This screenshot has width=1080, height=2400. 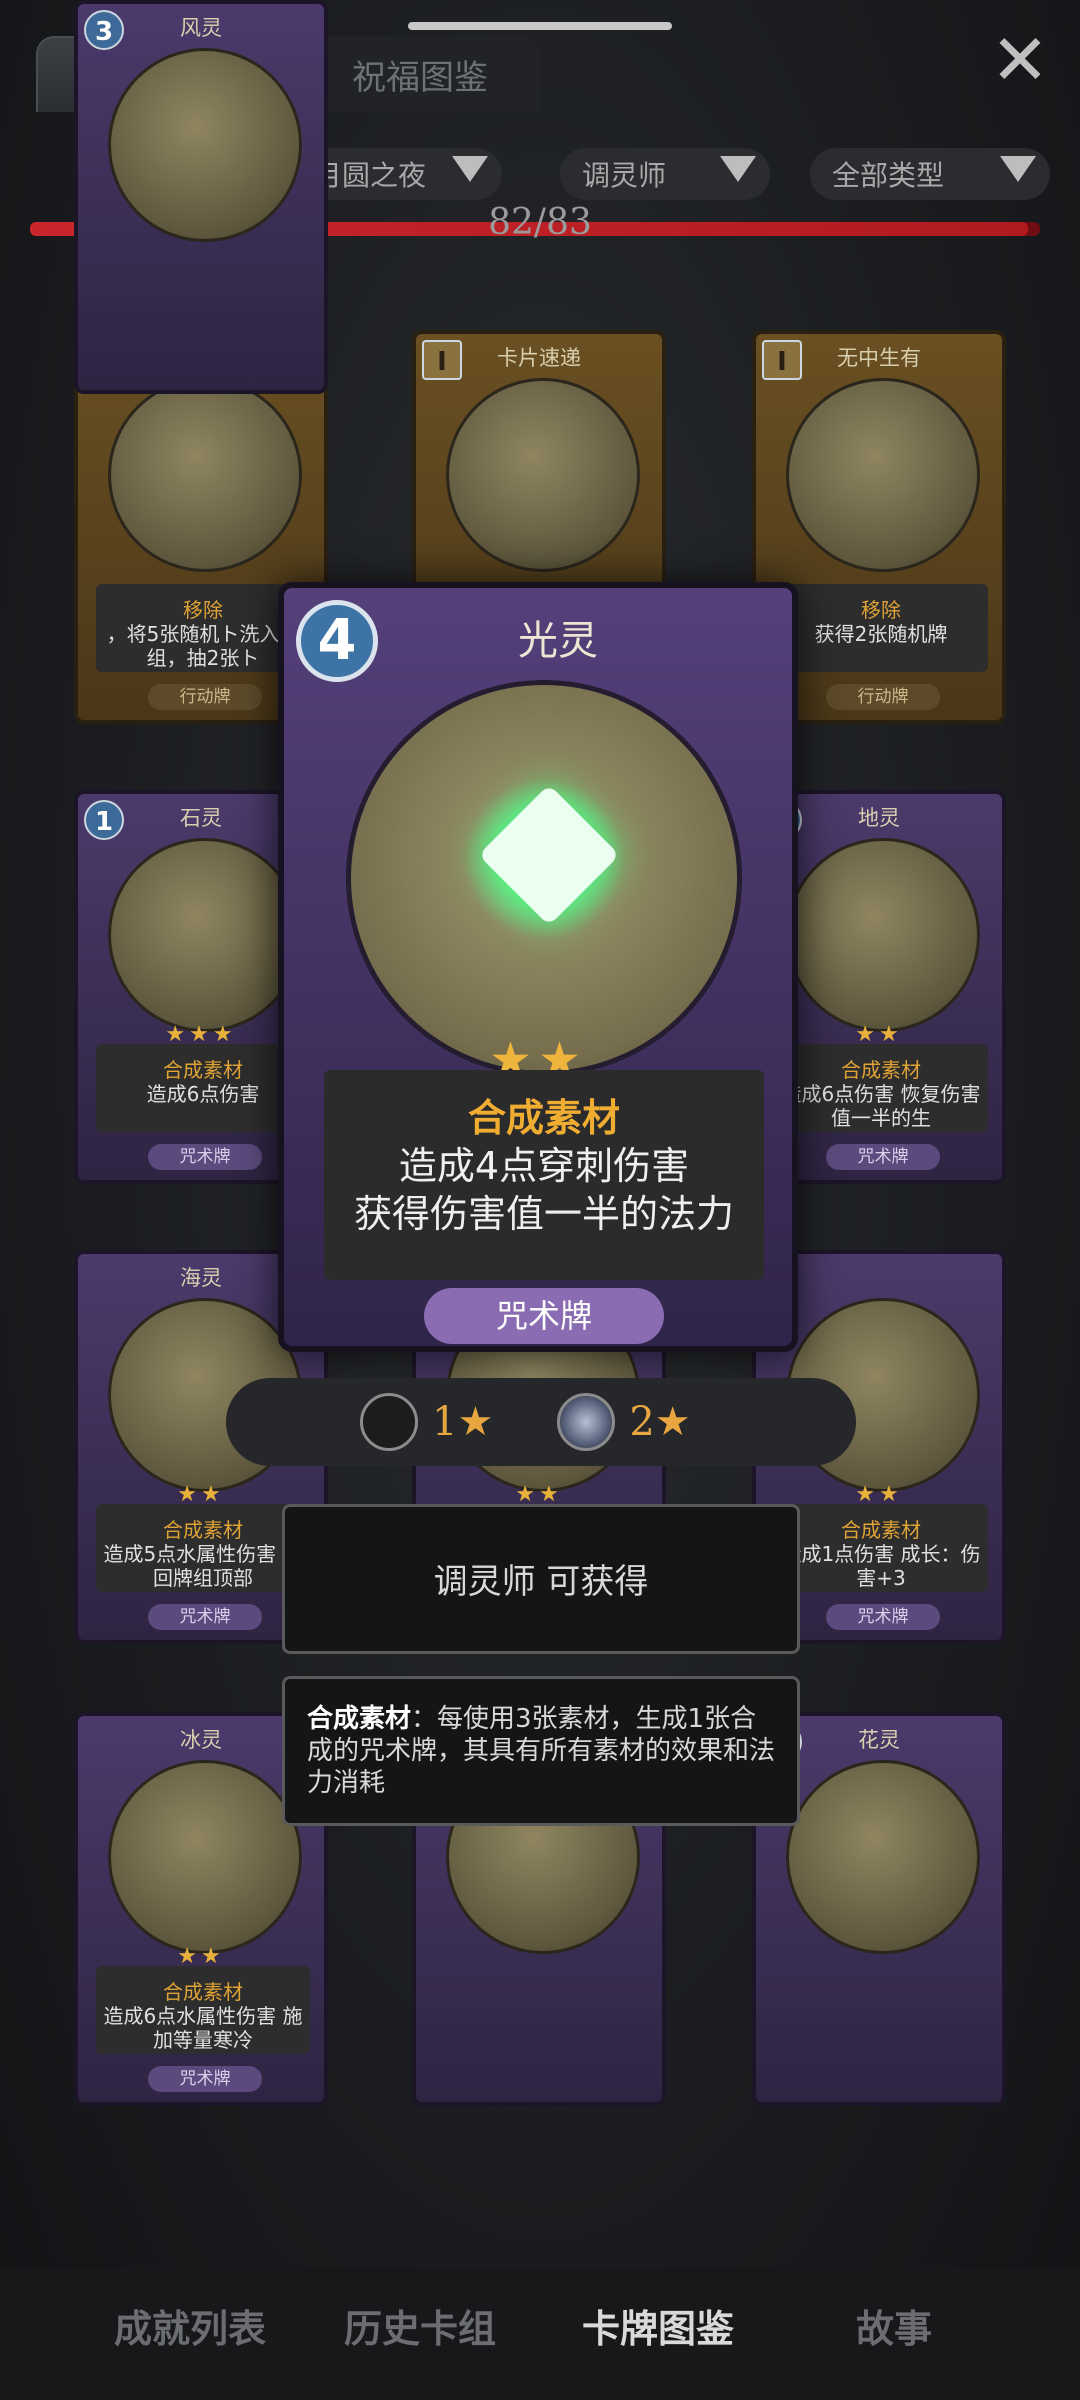 I want to click on card-tile-desc-text: 造成5点水属性伤害 返回牌组顶部, so click(x=203, y=1566).